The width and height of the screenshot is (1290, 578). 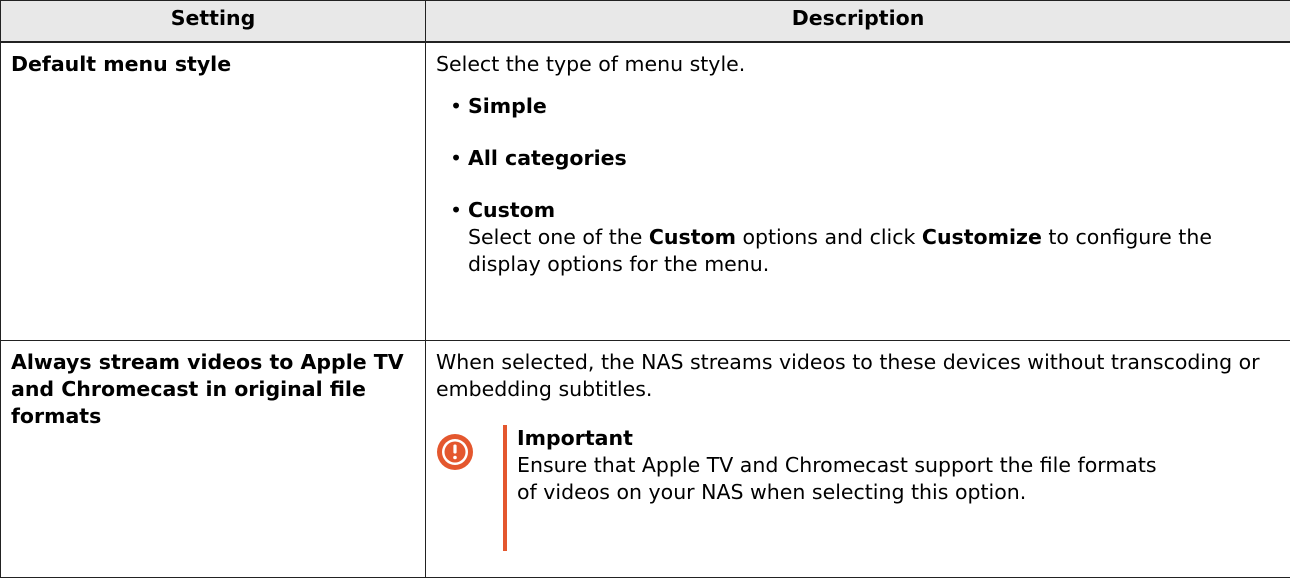 I want to click on detail-text: options and click, so click(x=829, y=237).